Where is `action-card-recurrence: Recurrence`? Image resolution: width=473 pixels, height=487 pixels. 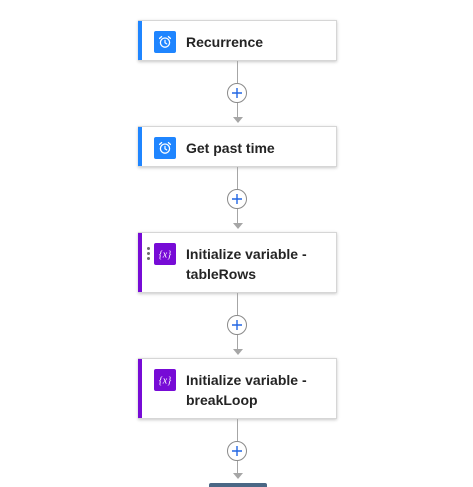
action-card-recurrence: Recurrence is located at coordinates (237, 40).